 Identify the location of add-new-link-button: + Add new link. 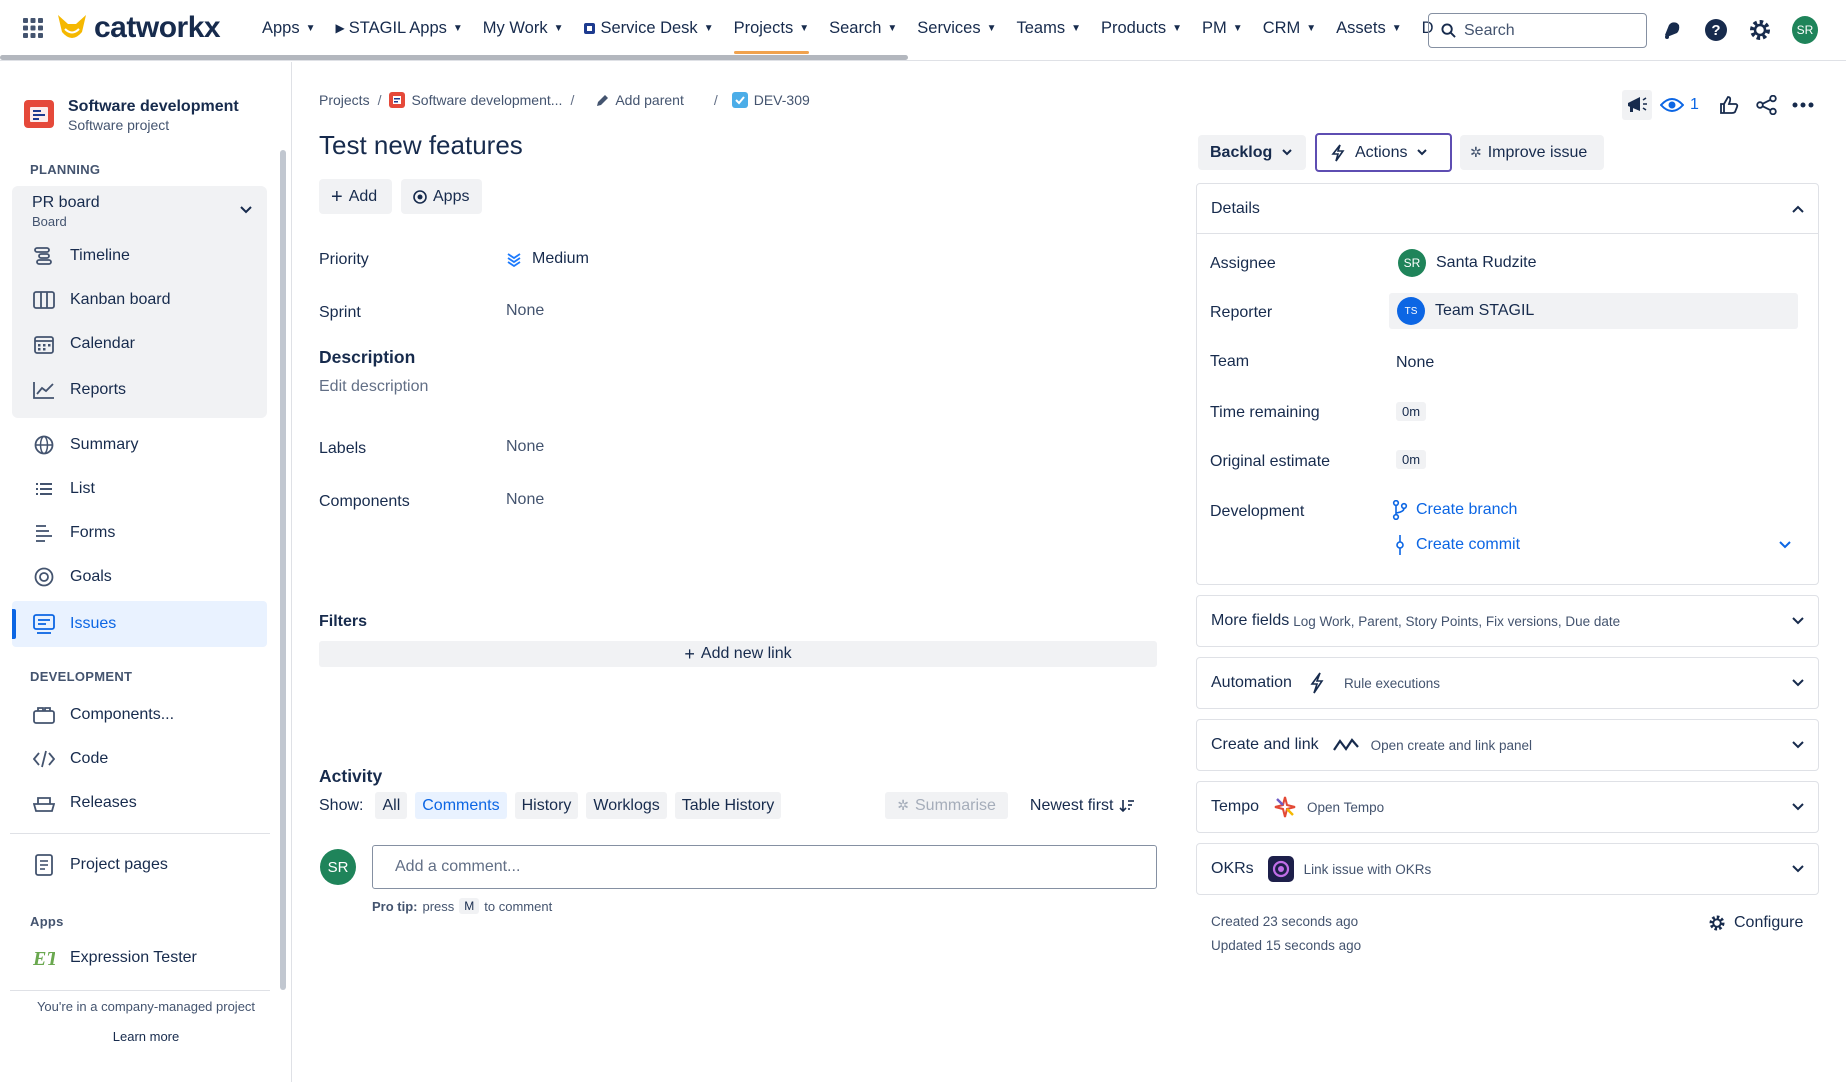
(738, 654).